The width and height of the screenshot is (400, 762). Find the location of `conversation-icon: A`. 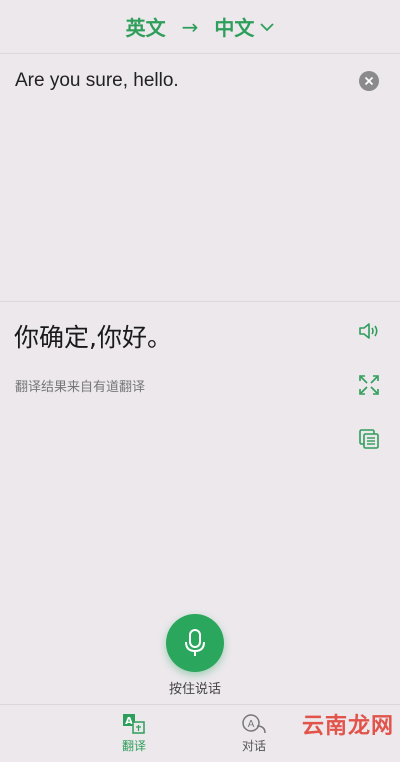

conversation-icon: A is located at coordinates (254, 724).